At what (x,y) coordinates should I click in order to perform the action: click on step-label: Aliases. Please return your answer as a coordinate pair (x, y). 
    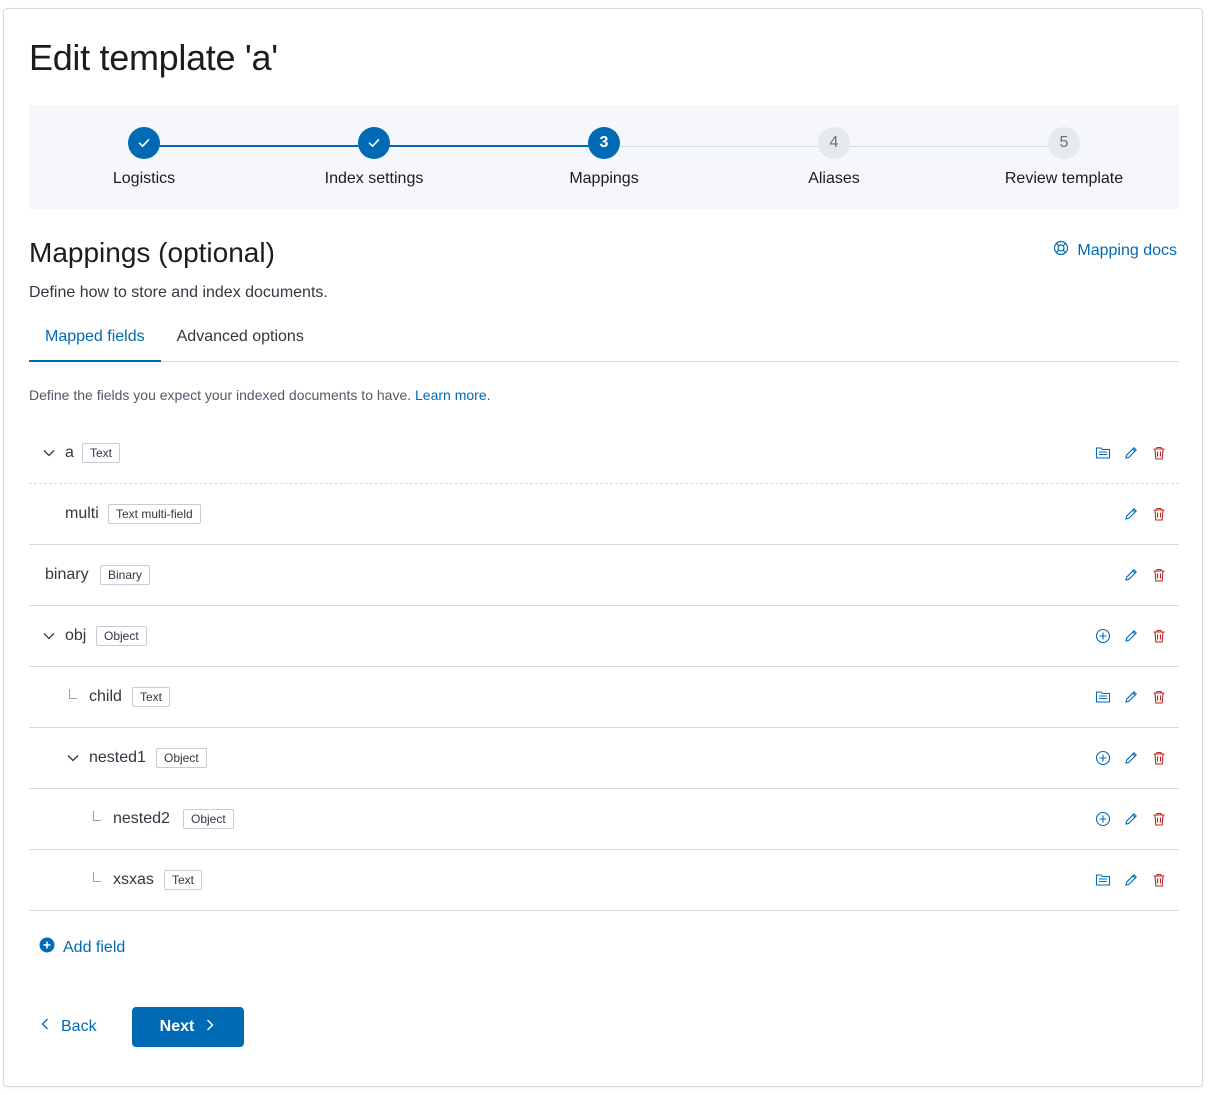
    Looking at the image, I should click on (834, 178).